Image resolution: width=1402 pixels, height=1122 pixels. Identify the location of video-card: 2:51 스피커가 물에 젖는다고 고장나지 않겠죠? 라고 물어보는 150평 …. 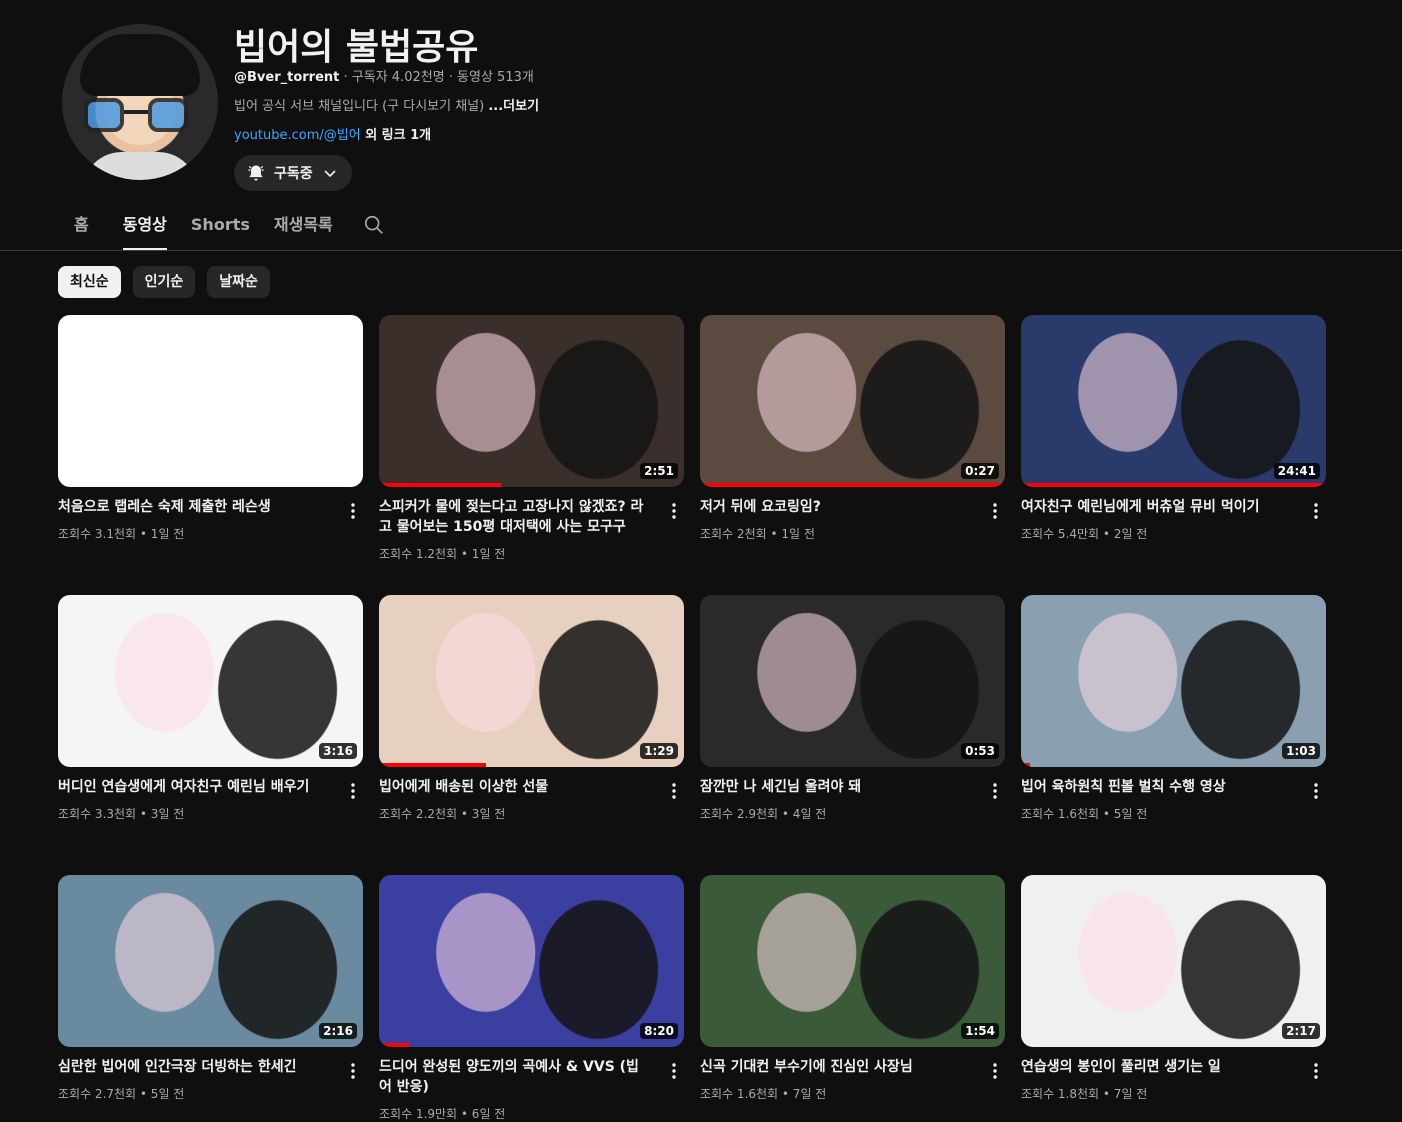
(531, 455).